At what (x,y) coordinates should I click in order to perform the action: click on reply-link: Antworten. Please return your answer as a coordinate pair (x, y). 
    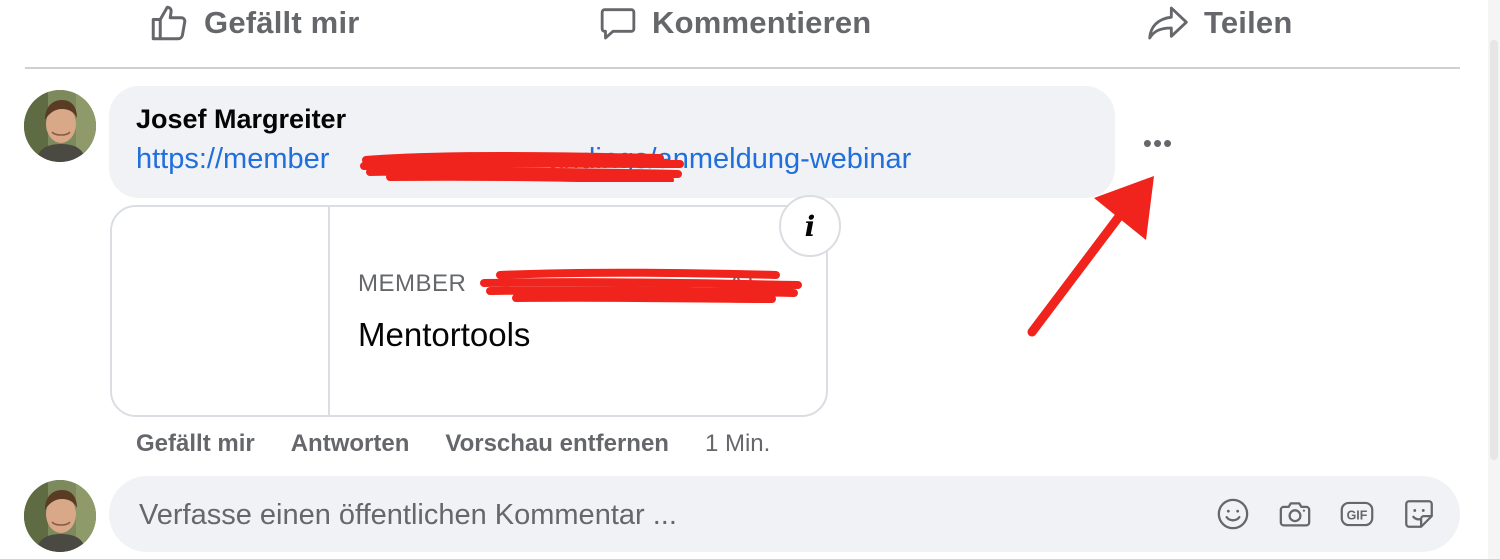
    Looking at the image, I should click on (350, 444).